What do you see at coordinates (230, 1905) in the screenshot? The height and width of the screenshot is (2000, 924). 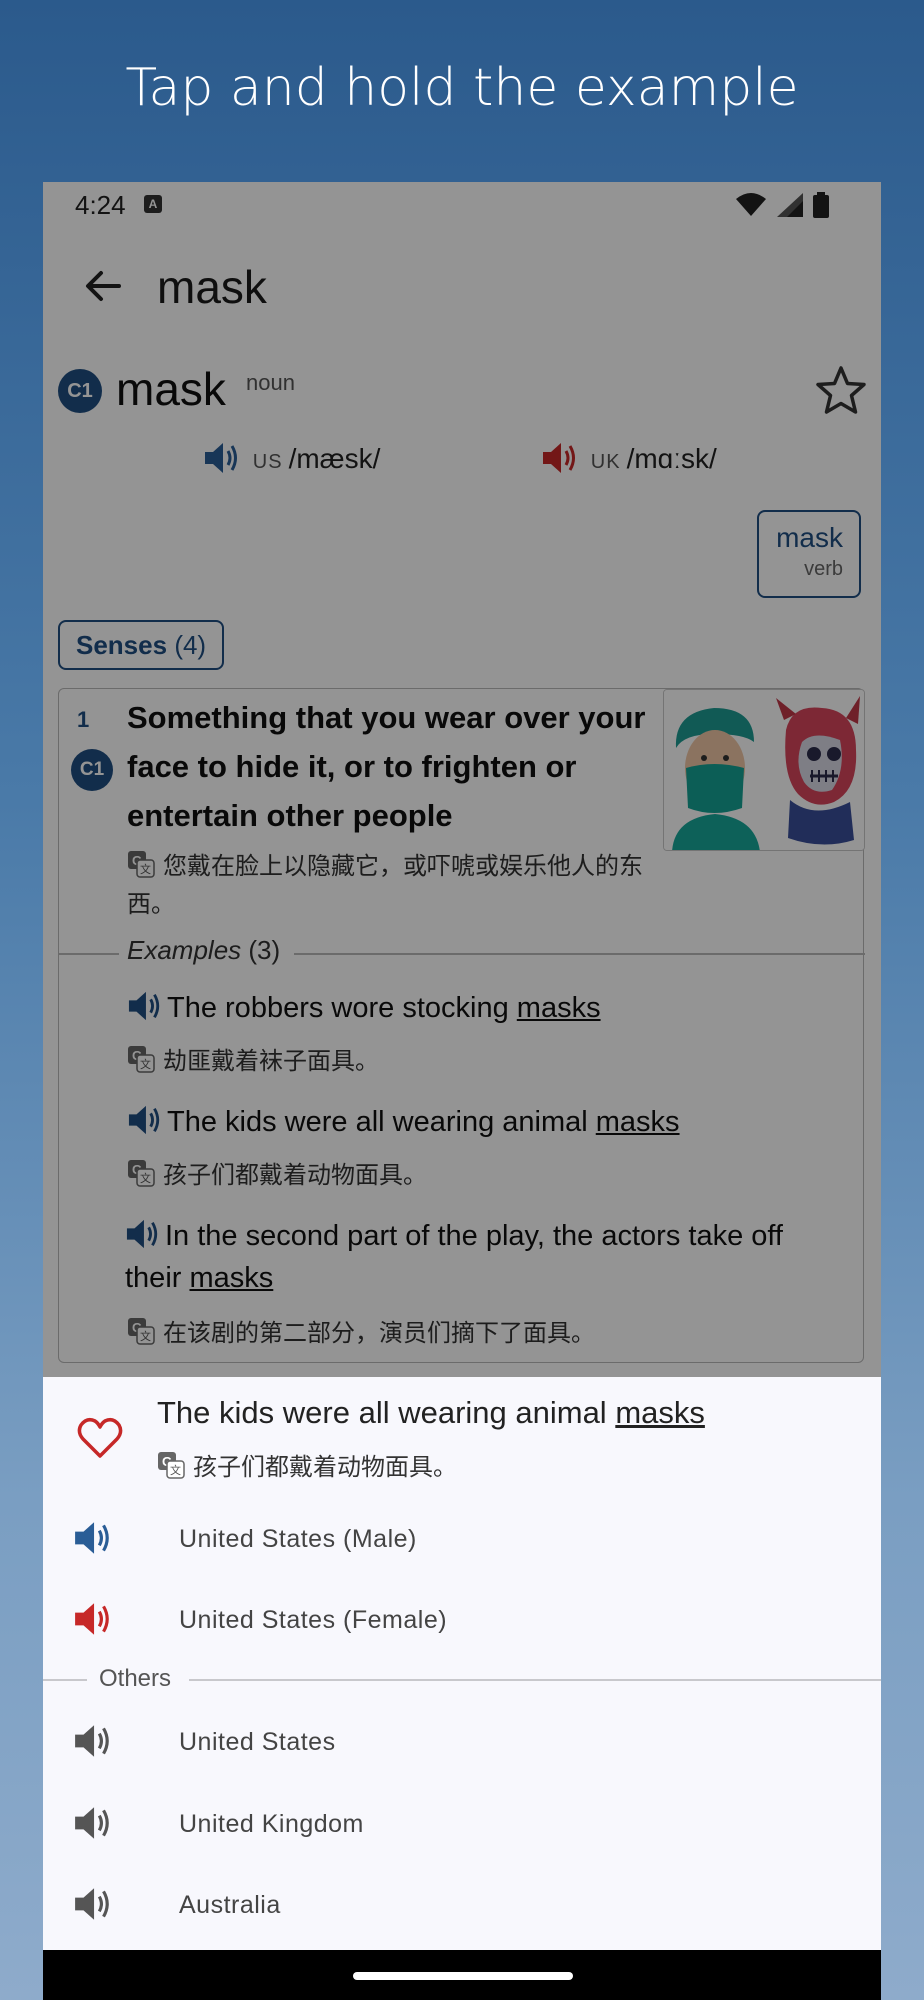 I see `voice-label: Australia` at bounding box center [230, 1905].